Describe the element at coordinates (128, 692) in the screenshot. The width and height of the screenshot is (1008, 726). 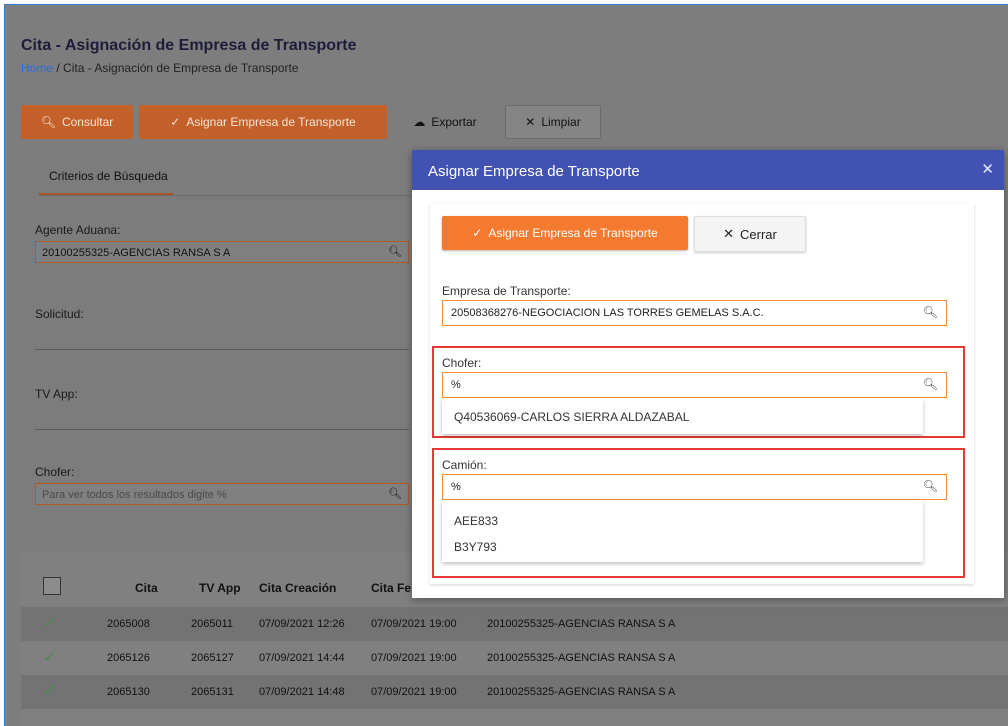
I see `cell-cita: 2065130` at that location.